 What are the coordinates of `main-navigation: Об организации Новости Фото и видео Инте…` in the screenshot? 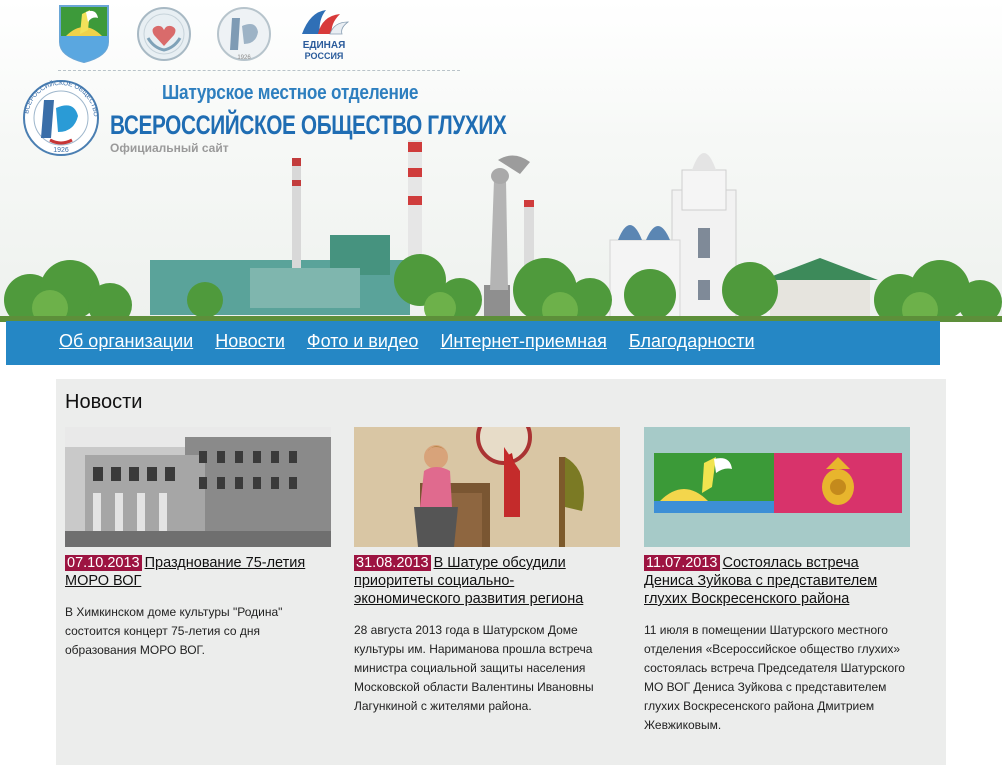 It's located at (473, 343).